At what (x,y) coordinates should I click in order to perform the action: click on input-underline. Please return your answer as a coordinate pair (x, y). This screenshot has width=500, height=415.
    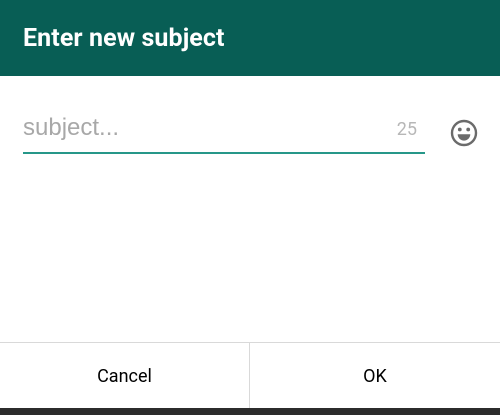
    Looking at the image, I should click on (224, 153).